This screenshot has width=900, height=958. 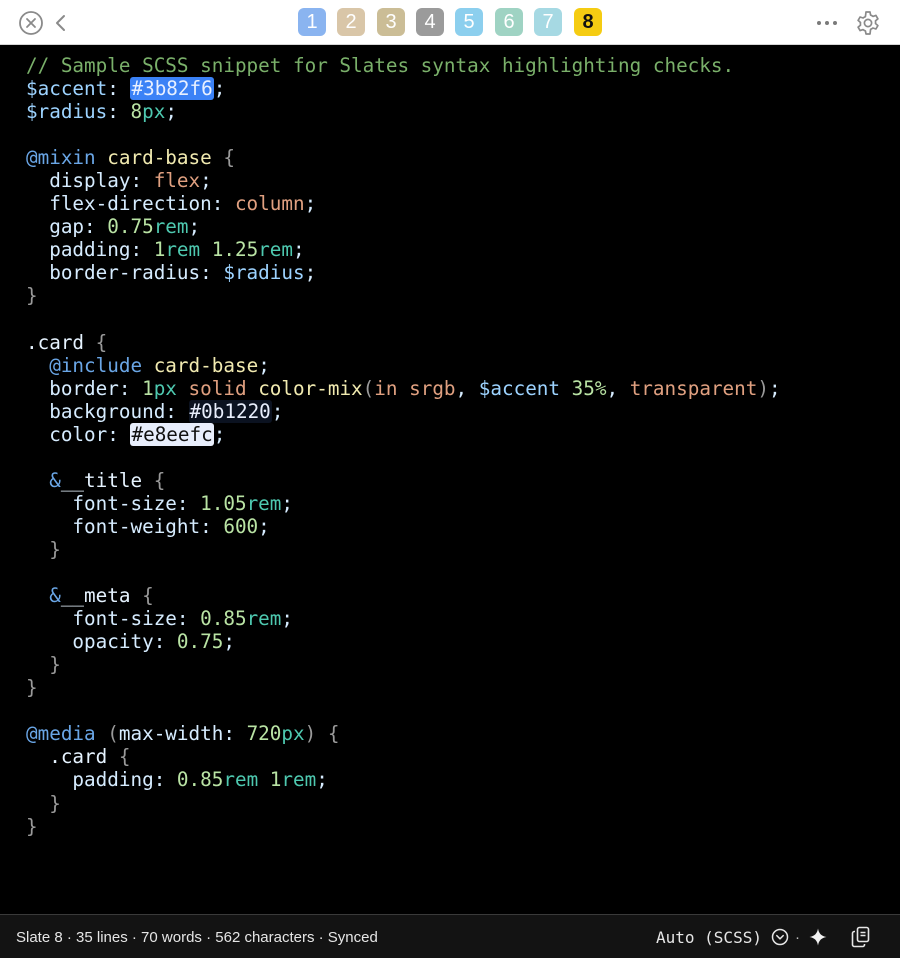 I want to click on code-token: 0.85, so click(x=223, y=619).